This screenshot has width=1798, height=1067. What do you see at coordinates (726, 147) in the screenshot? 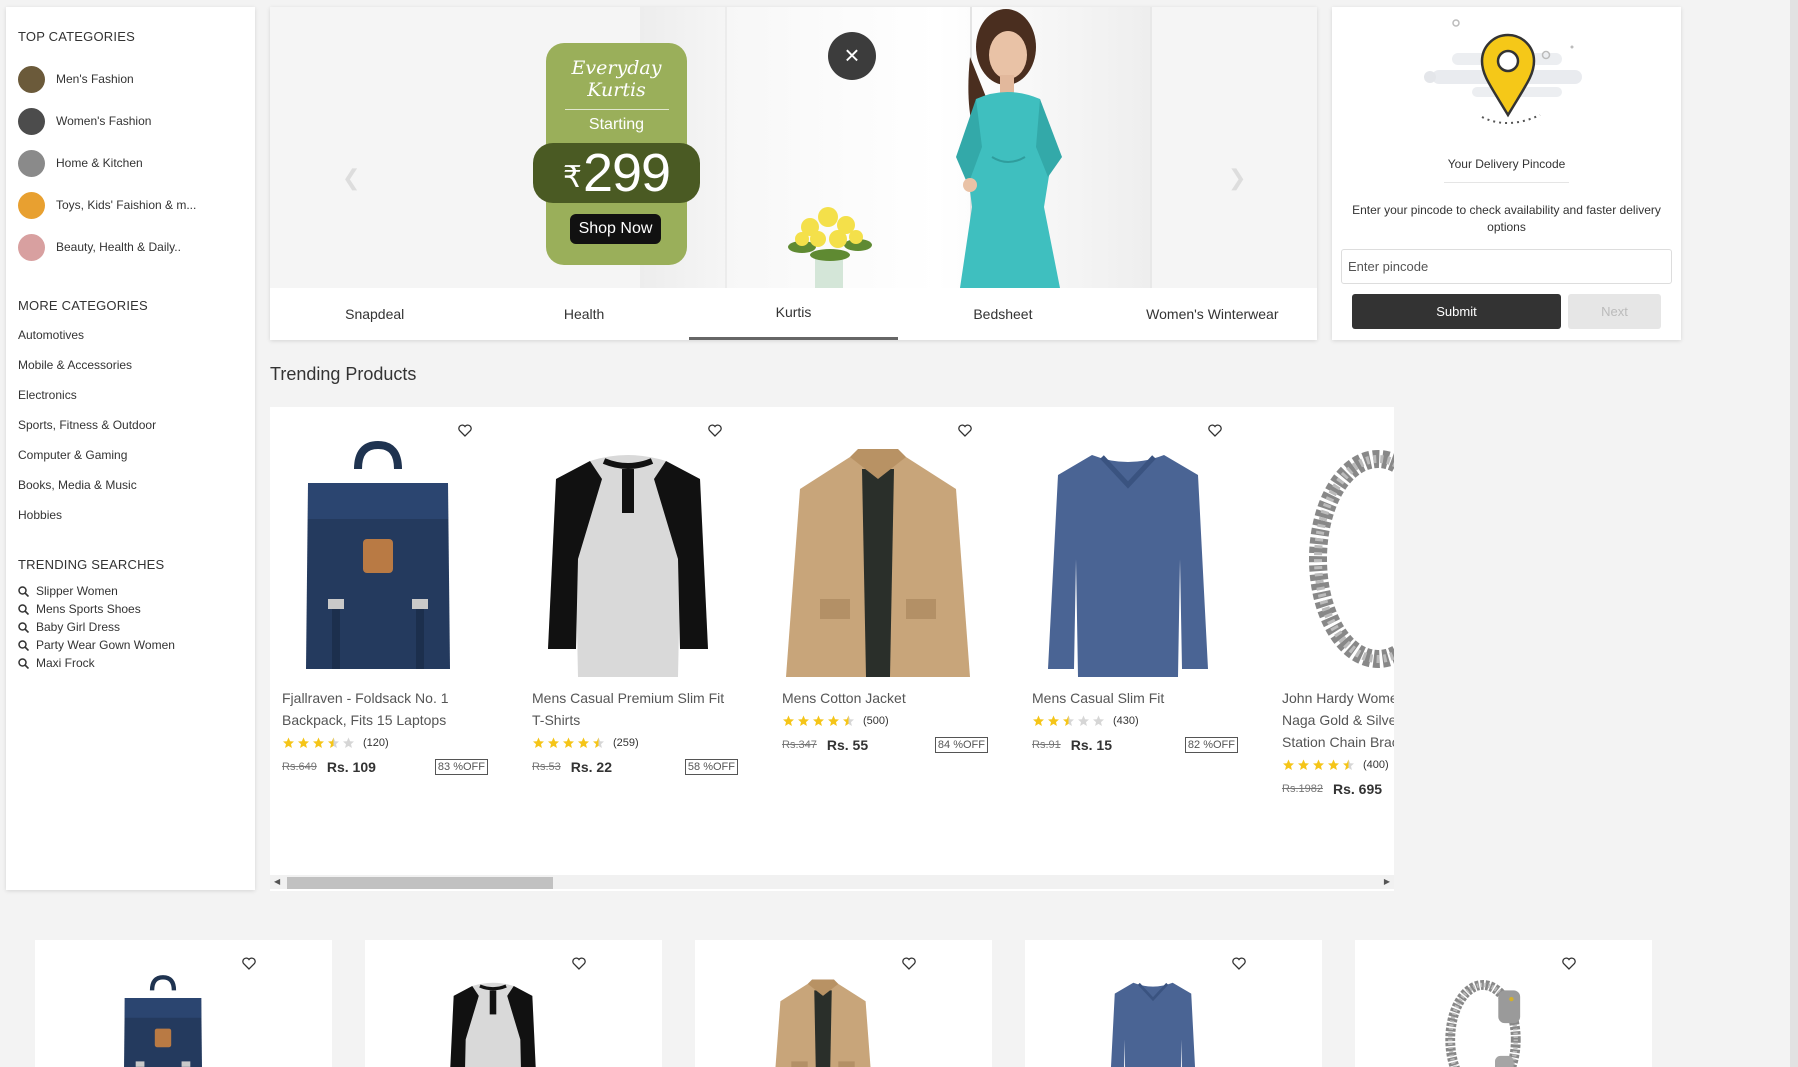
I see `divider` at bounding box center [726, 147].